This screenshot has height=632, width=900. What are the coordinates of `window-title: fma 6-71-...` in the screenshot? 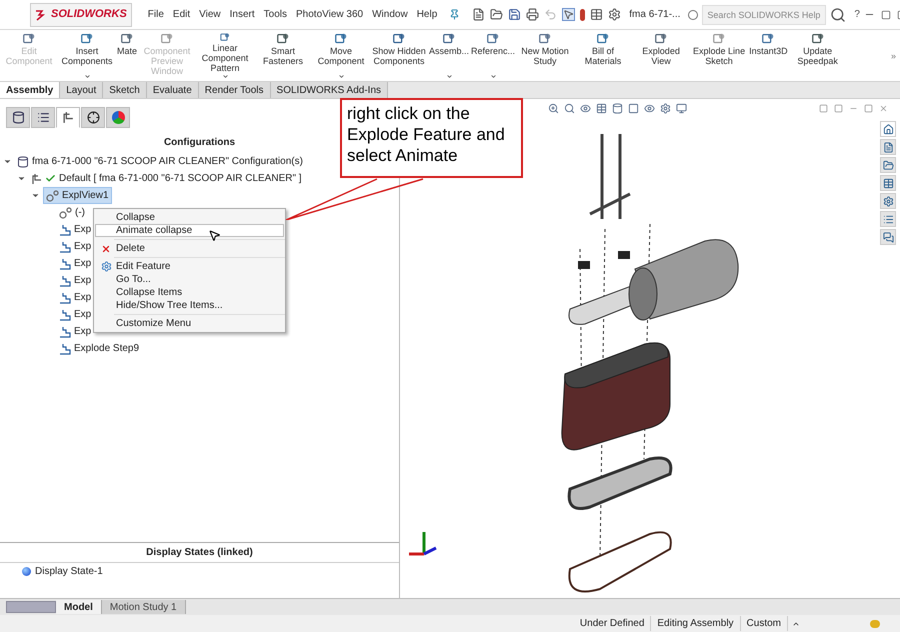 It's located at (654, 15).